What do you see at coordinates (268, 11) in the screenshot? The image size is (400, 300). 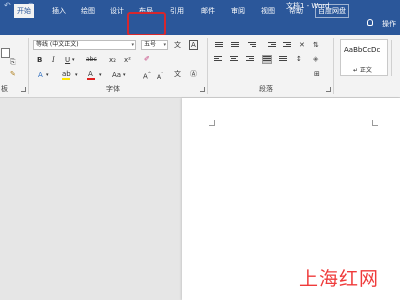 I see `tab-view: 视图` at bounding box center [268, 11].